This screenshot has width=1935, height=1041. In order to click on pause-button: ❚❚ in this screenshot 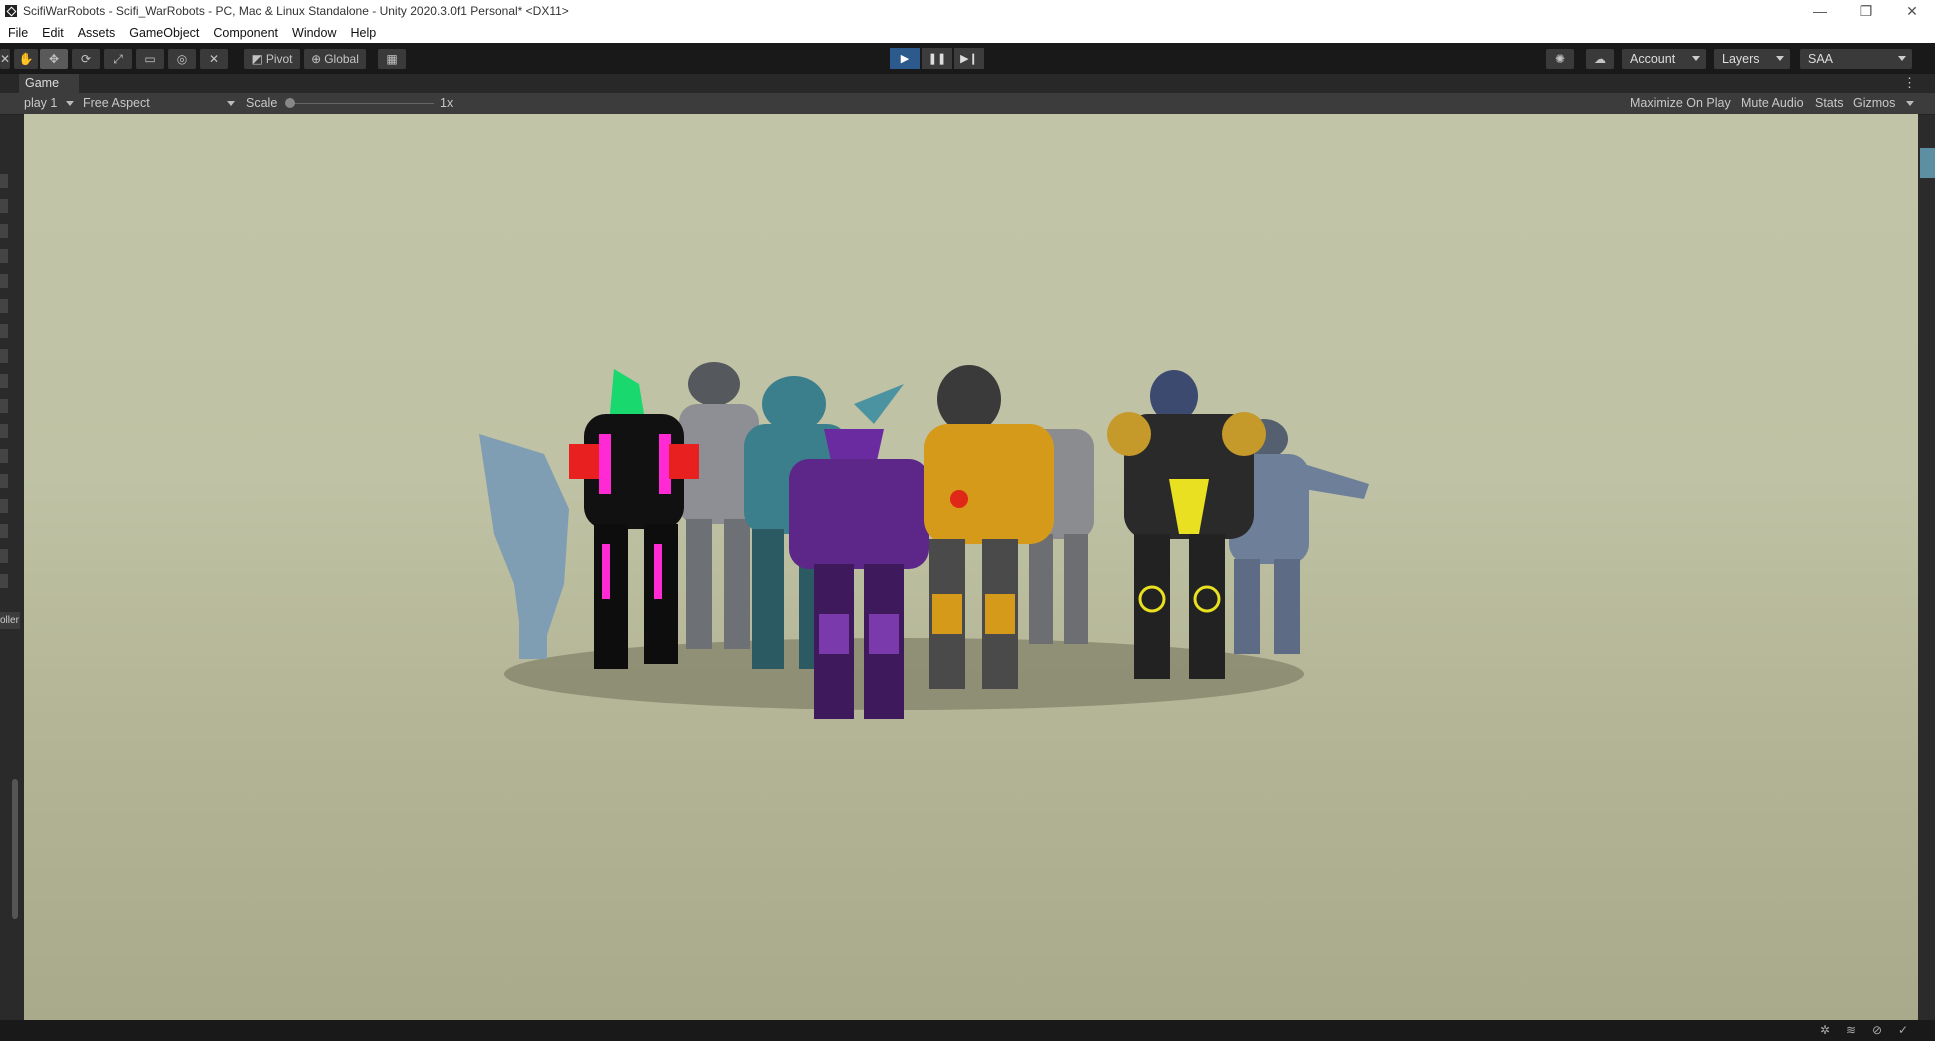, I will do `click(937, 58)`.